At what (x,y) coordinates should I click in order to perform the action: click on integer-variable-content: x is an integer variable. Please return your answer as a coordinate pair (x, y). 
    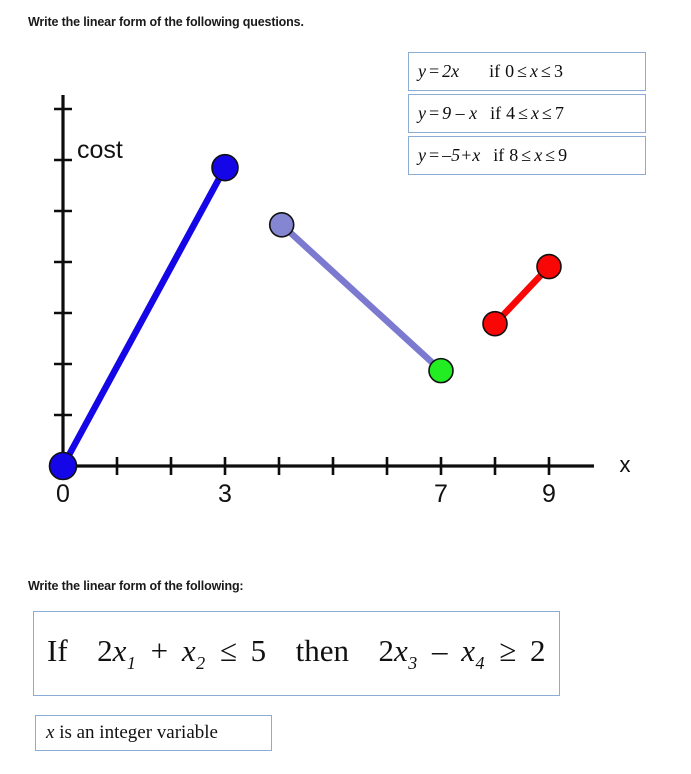
    Looking at the image, I should click on (127, 733).